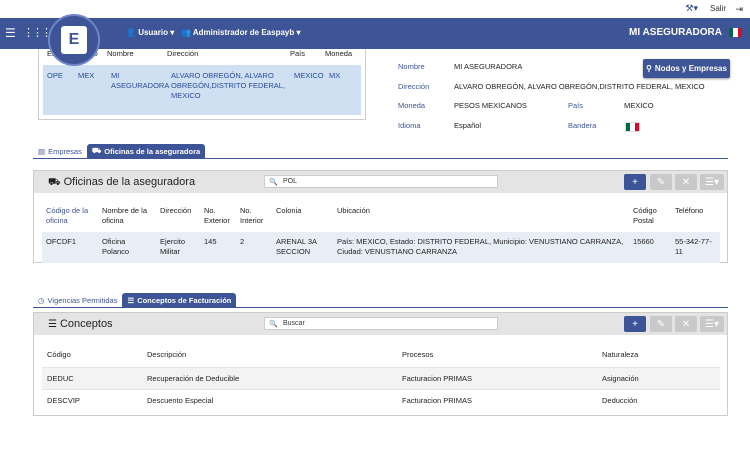  Describe the element at coordinates (152, 151) in the screenshot. I see `tab-oficinas-label: Oficinas de la aseguradora` at that location.